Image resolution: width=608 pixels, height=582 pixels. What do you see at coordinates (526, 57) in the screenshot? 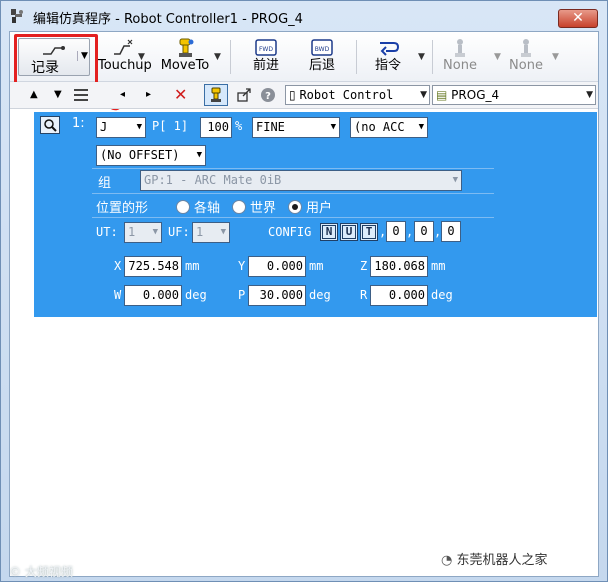
I see `none-button-2: None` at bounding box center [526, 57].